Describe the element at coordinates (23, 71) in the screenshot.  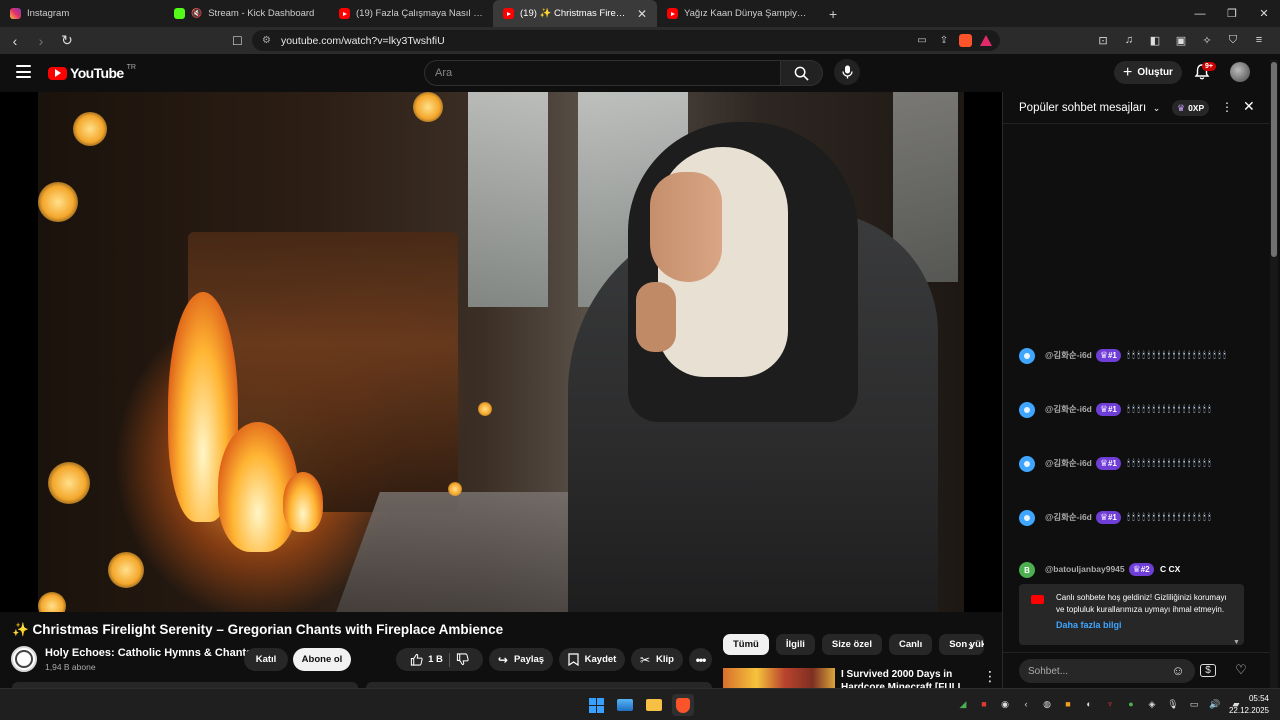
I see `guide-menu-icon` at that location.